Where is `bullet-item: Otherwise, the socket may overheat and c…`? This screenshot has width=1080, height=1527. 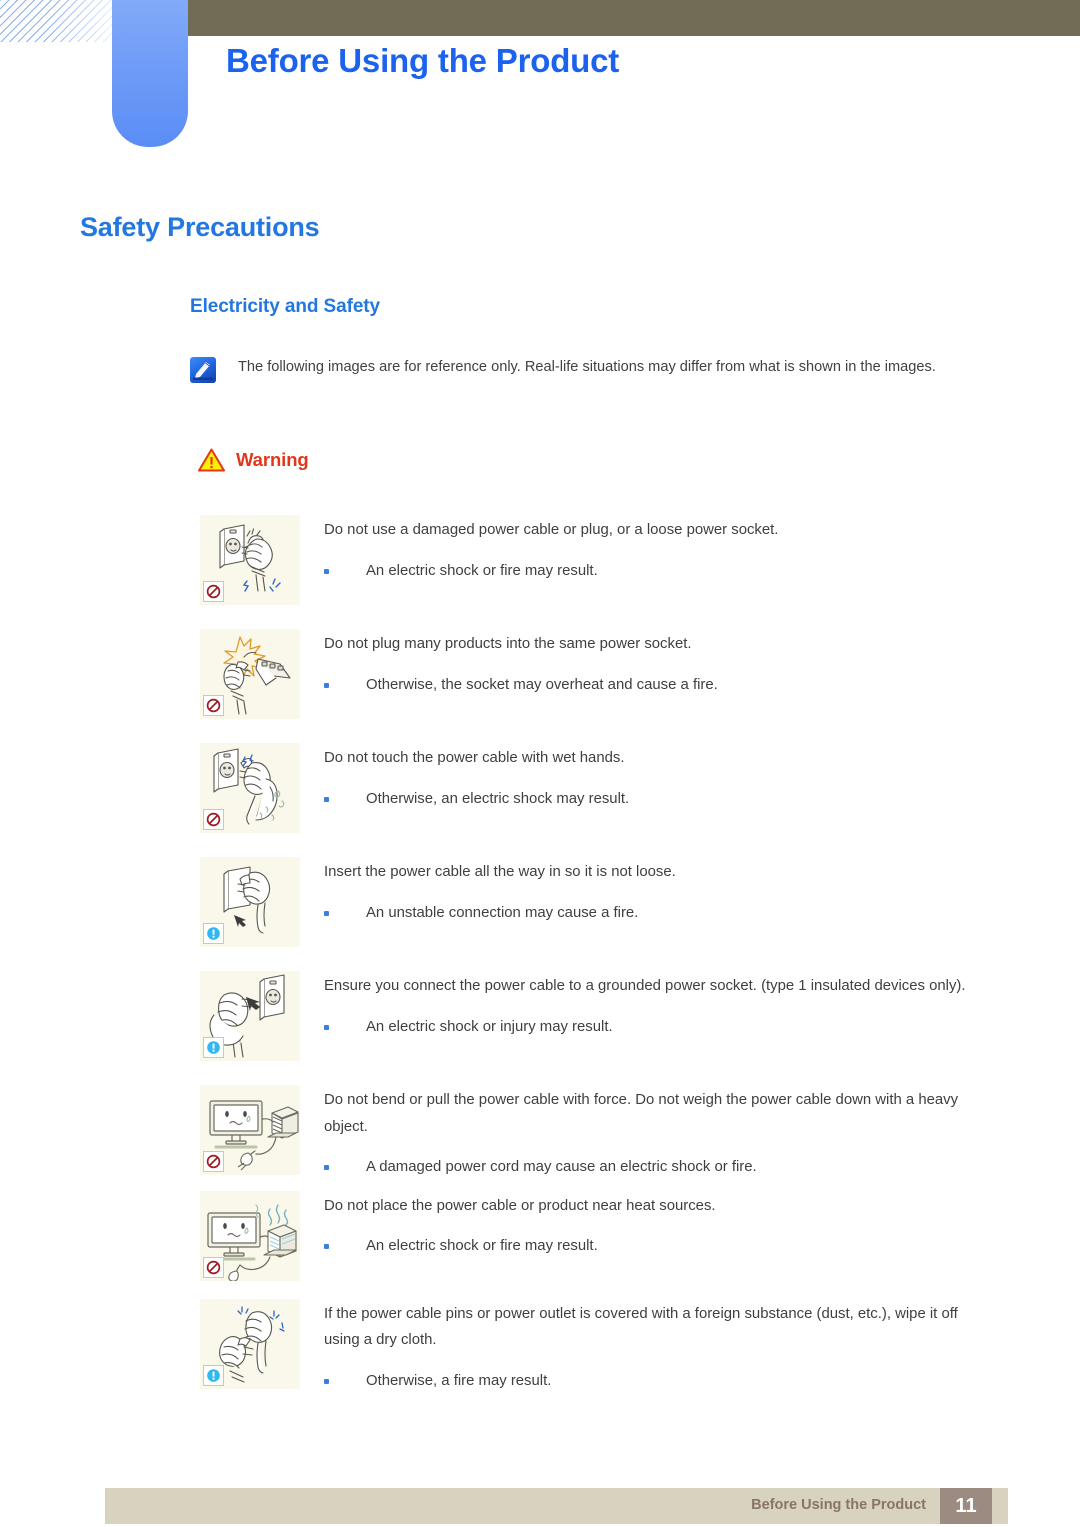 bullet-item: Otherwise, the socket may overheat and c… is located at coordinates (660, 685).